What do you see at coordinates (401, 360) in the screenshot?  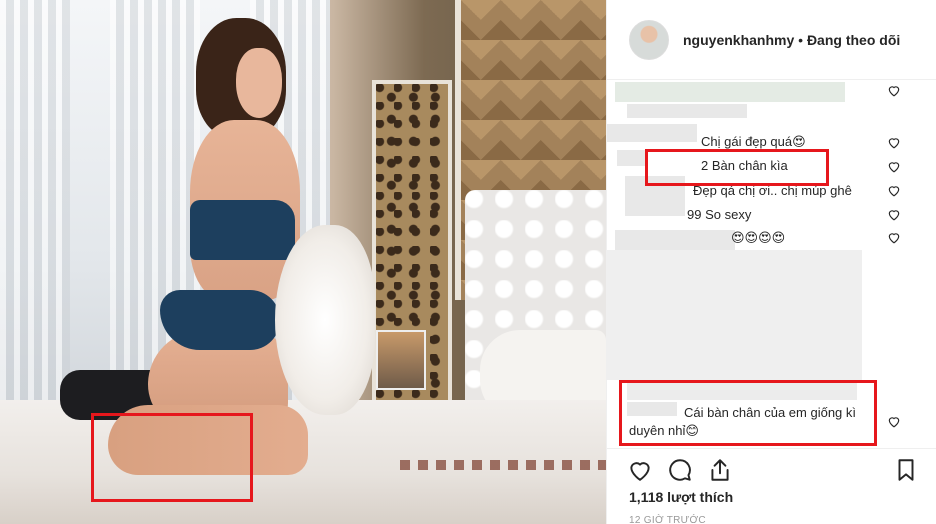 I see `wall-photo` at bounding box center [401, 360].